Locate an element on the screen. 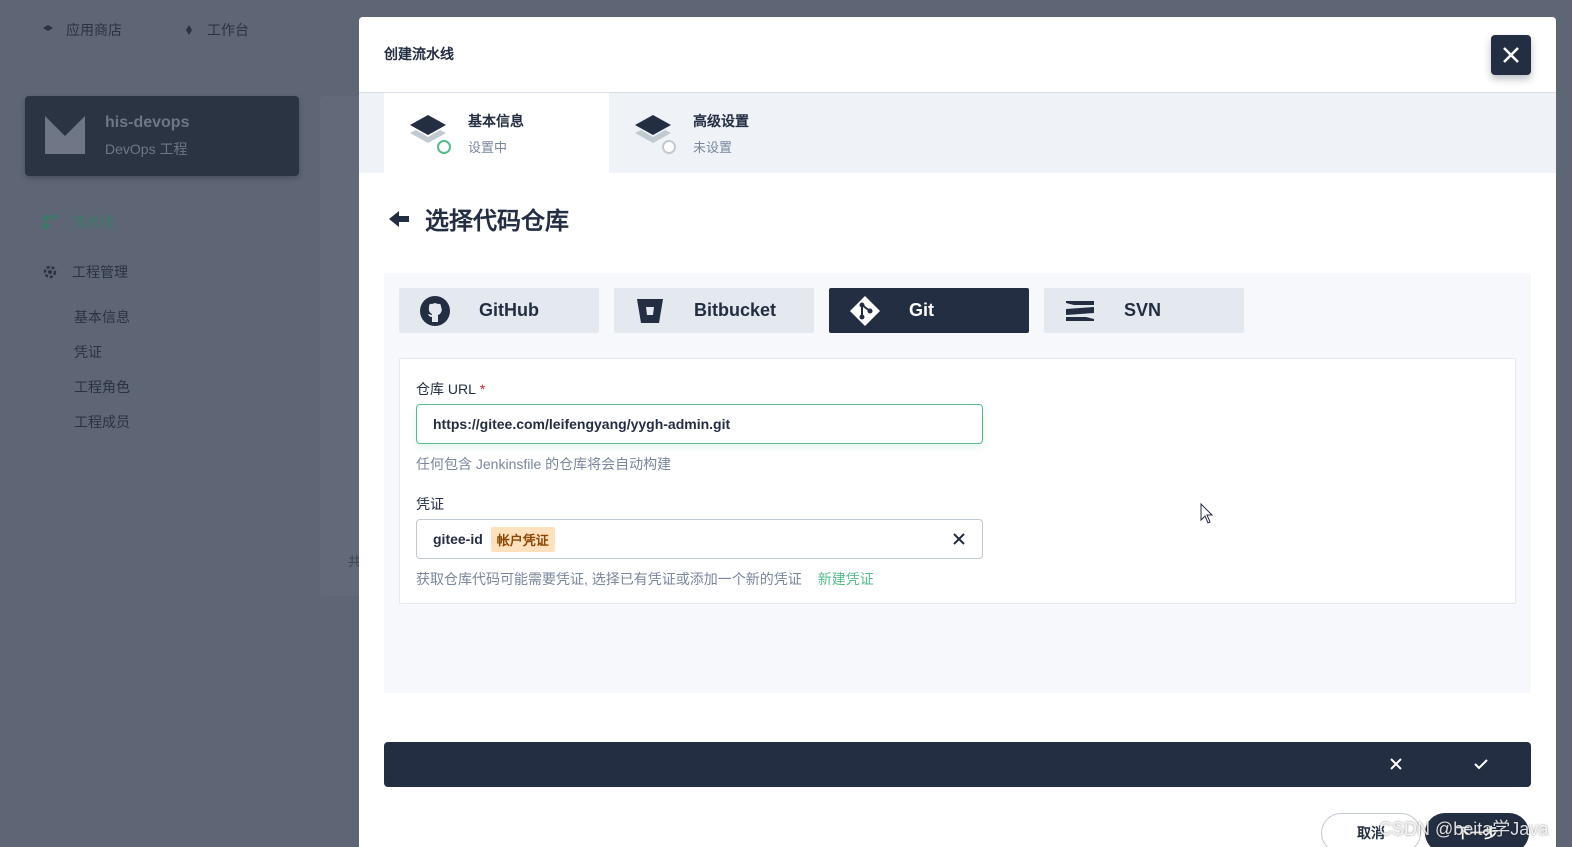  submenu-credentials: 凭证 is located at coordinates (88, 352).